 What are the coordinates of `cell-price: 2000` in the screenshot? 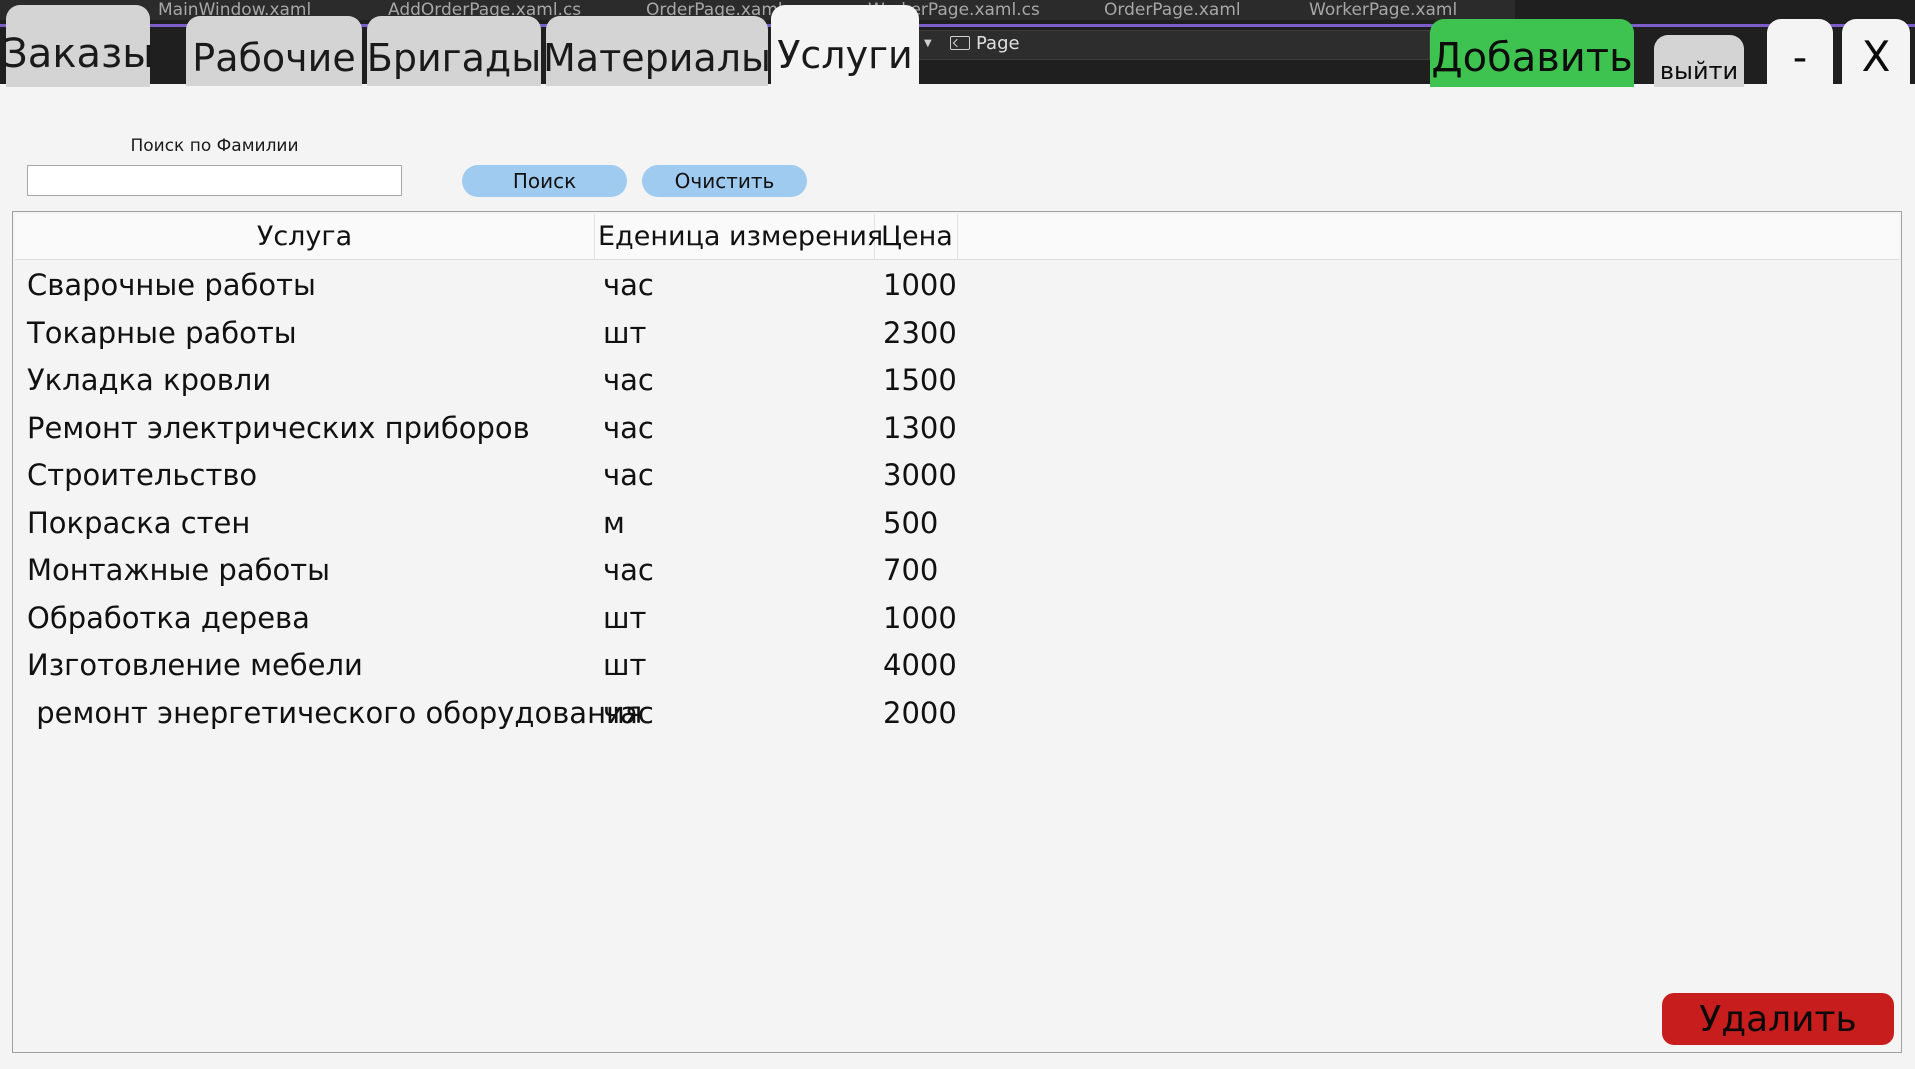 It's located at (920, 712).